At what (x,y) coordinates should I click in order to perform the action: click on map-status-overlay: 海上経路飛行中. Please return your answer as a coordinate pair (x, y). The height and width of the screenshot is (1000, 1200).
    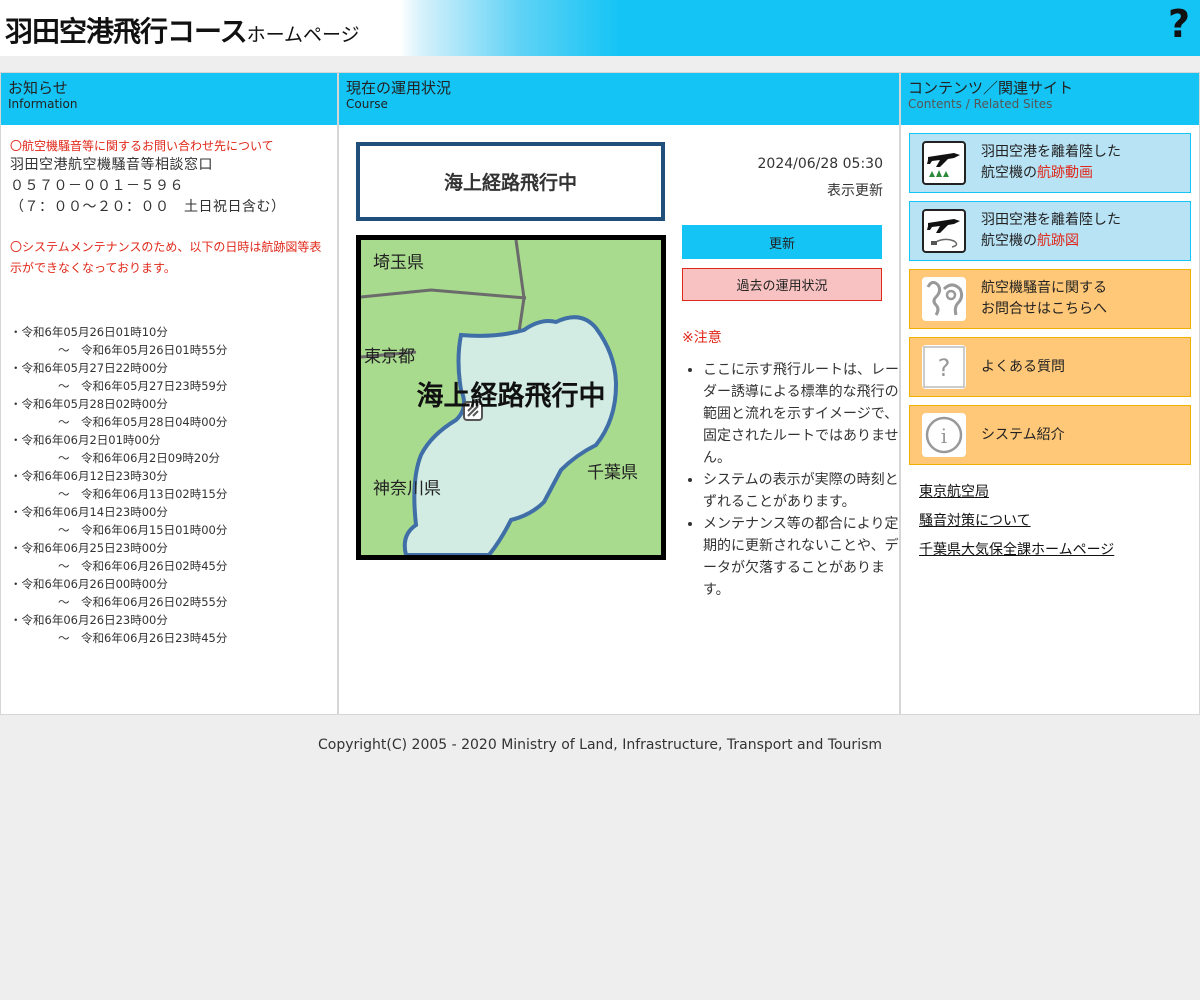
    Looking at the image, I should click on (511, 396).